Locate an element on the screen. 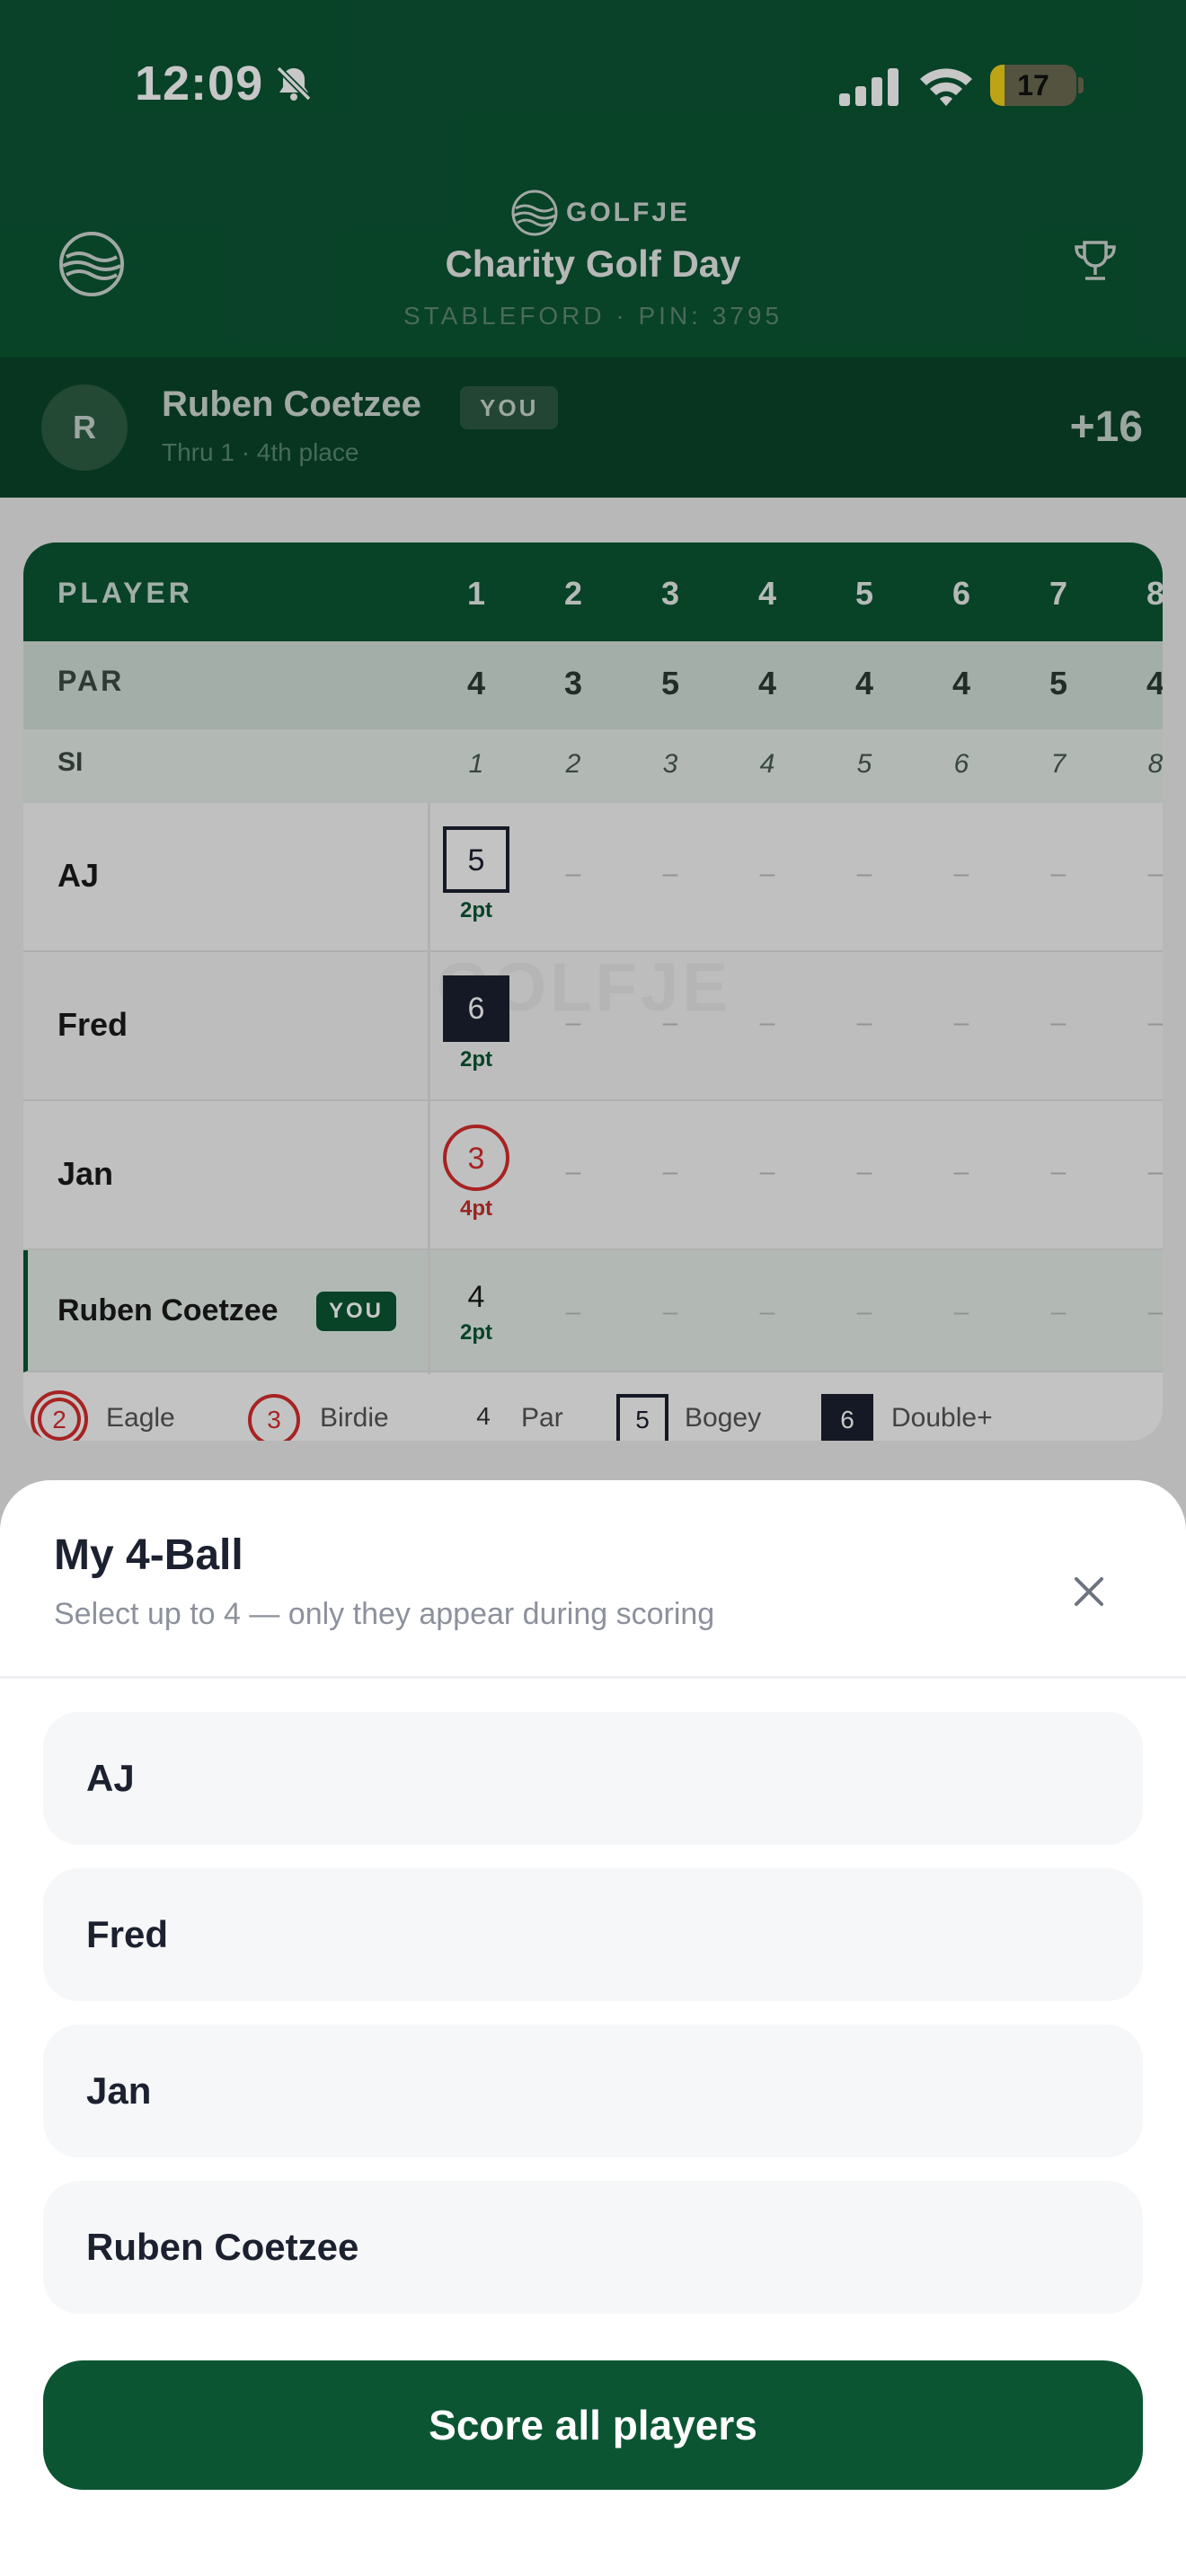 The width and height of the screenshot is (1186, 2576). player-option: Ruben Coetzee is located at coordinates (593, 2247).